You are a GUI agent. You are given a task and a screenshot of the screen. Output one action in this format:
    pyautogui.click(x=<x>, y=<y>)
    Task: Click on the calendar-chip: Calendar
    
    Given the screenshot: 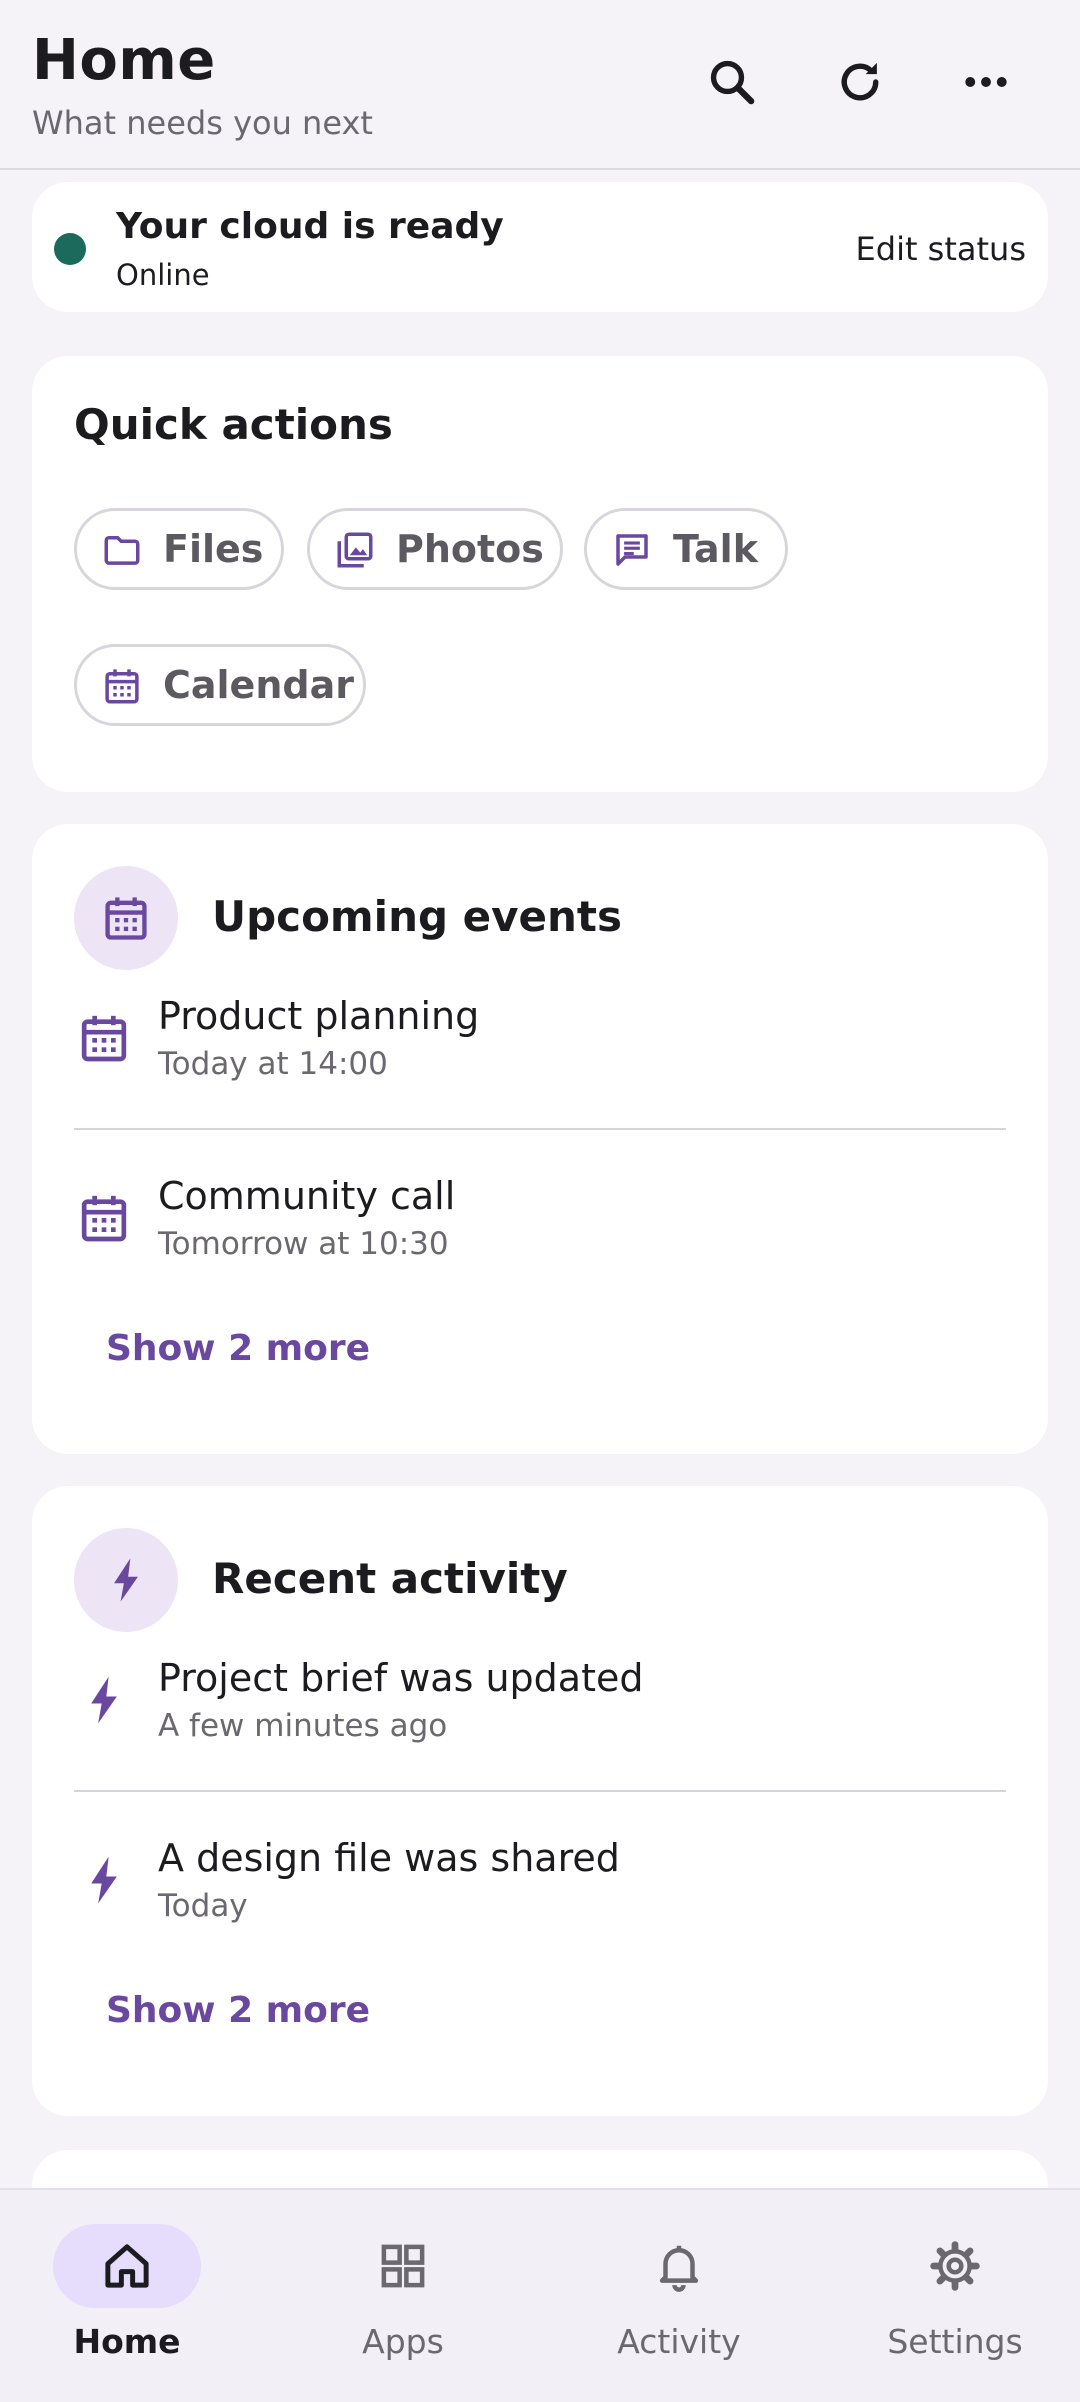 What is the action you would take?
    pyautogui.click(x=220, y=685)
    